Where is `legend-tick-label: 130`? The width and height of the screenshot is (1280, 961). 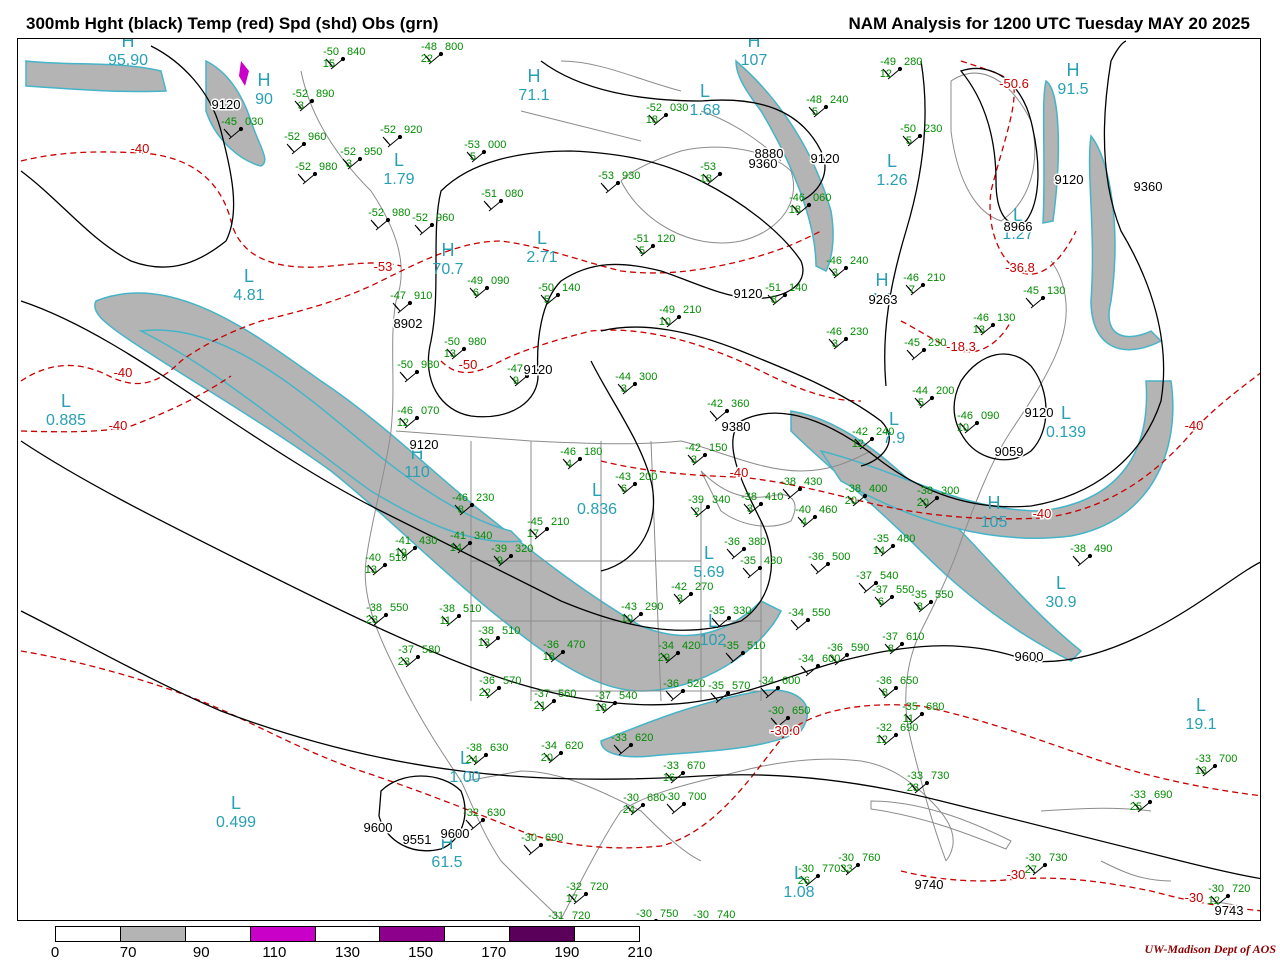 legend-tick-label: 130 is located at coordinates (347, 952).